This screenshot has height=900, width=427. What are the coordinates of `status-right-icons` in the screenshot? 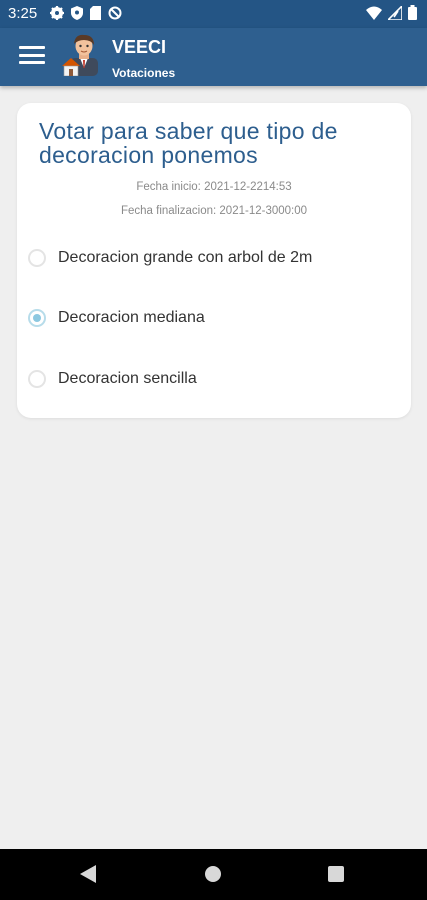 It's located at (391, 12).